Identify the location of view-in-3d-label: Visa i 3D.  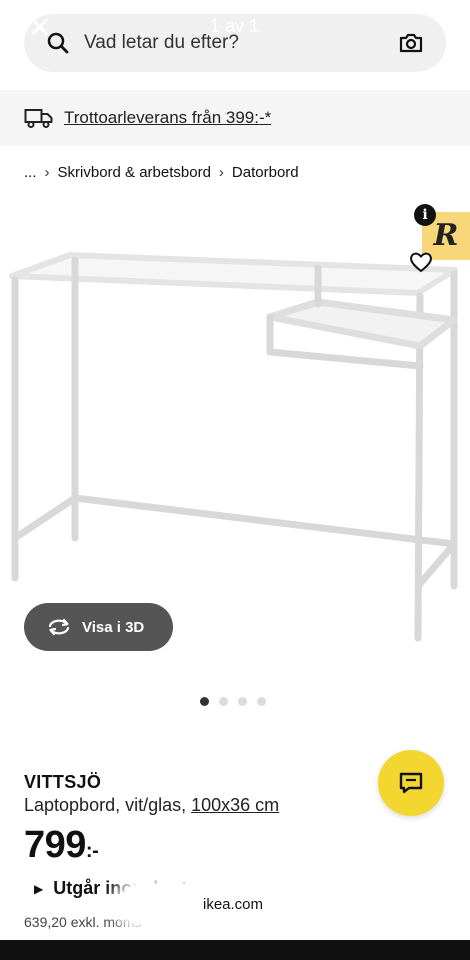
(113, 627).